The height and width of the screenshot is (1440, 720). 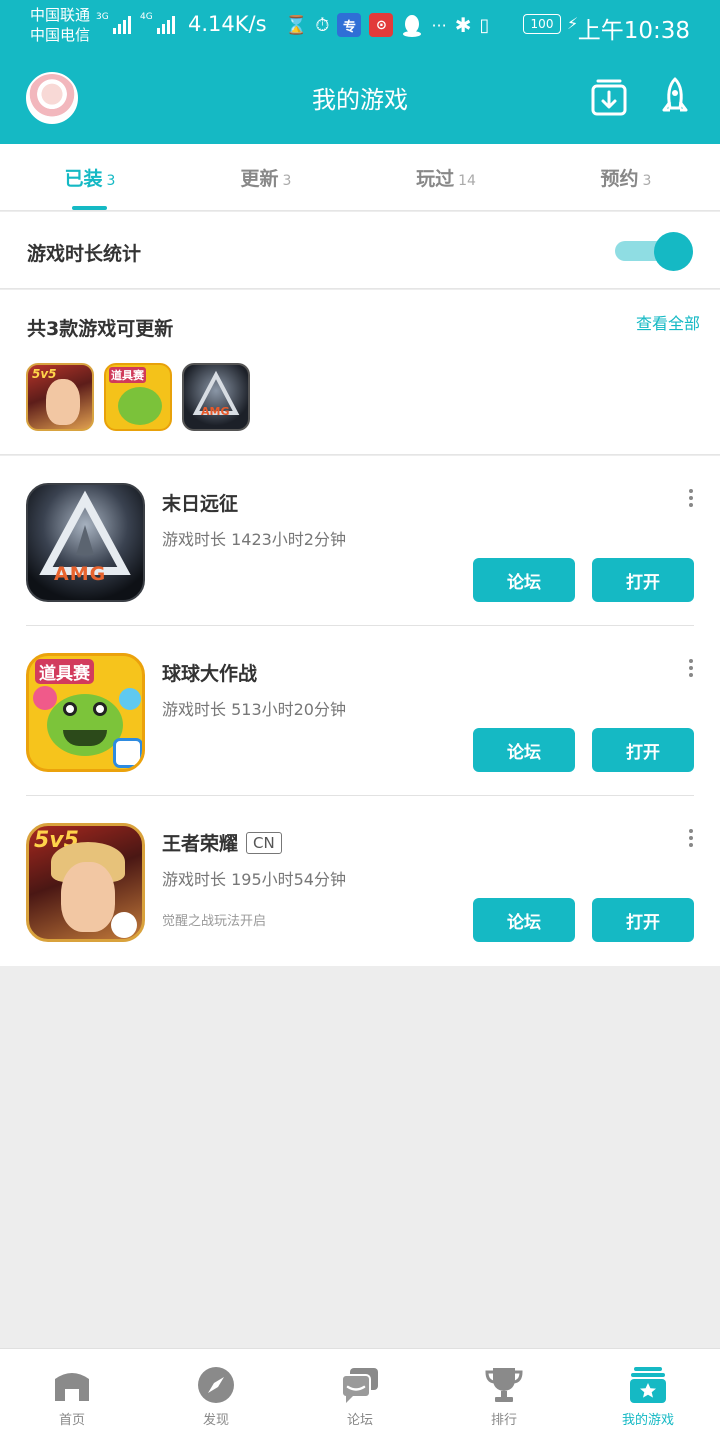 I want to click on carrier-1: 中国联通, so click(x=60, y=15).